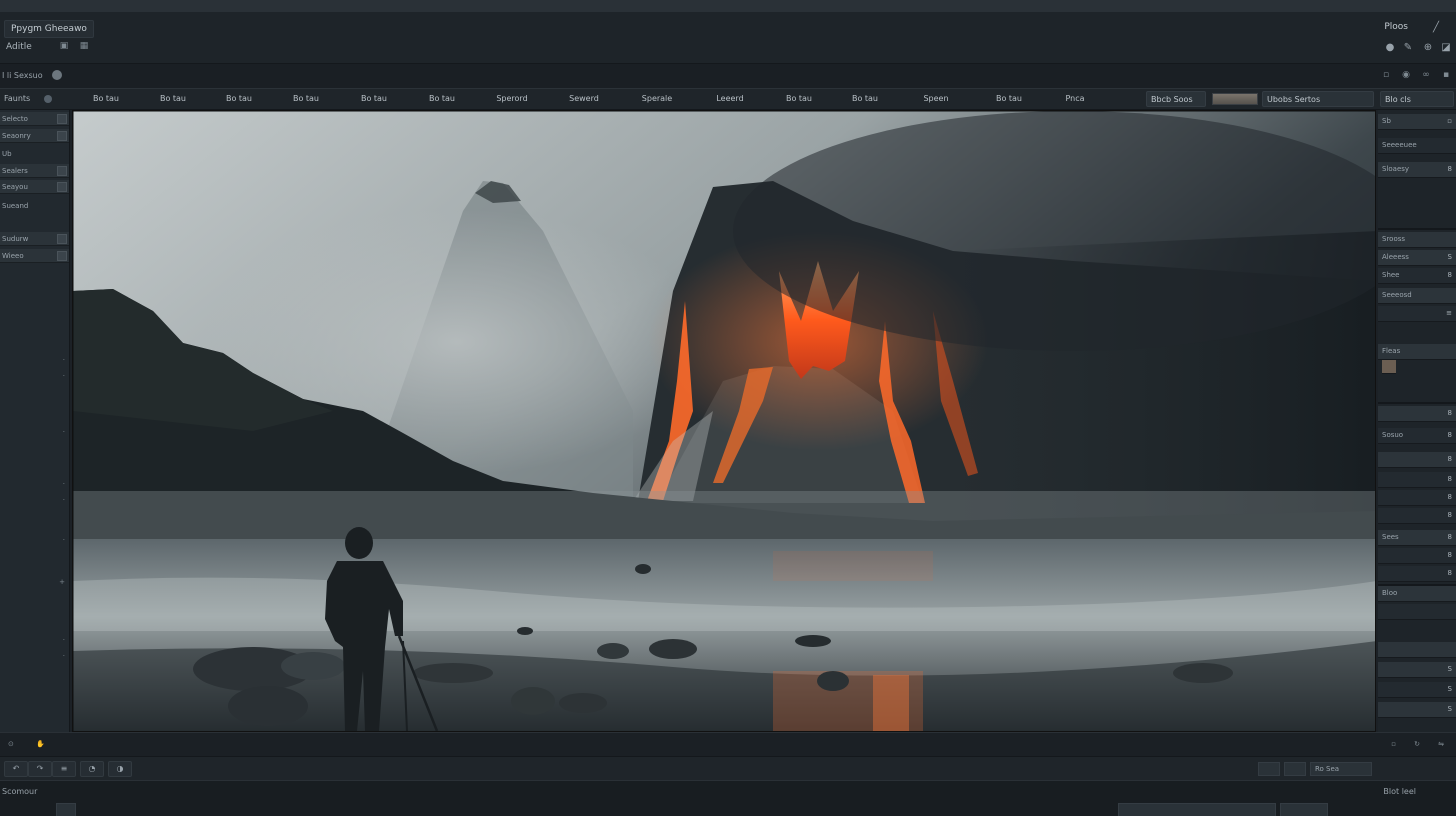 This screenshot has height=816, width=1456. Describe the element at coordinates (512, 99) in the screenshot. I see `toolbar-tab: Sperord` at that location.